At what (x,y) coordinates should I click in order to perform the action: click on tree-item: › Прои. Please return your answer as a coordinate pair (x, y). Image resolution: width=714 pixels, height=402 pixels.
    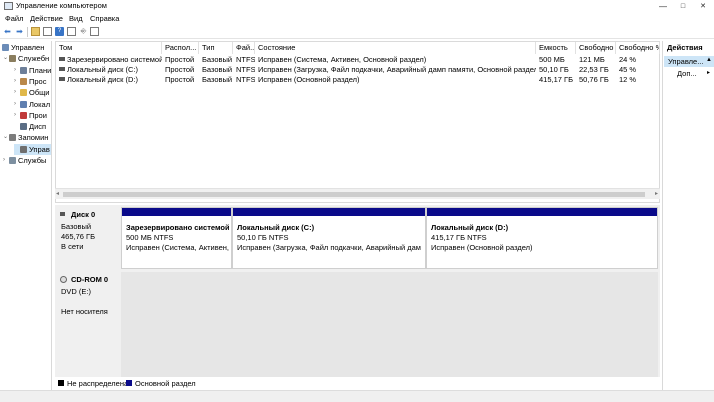
    Looking at the image, I should click on (25, 115).